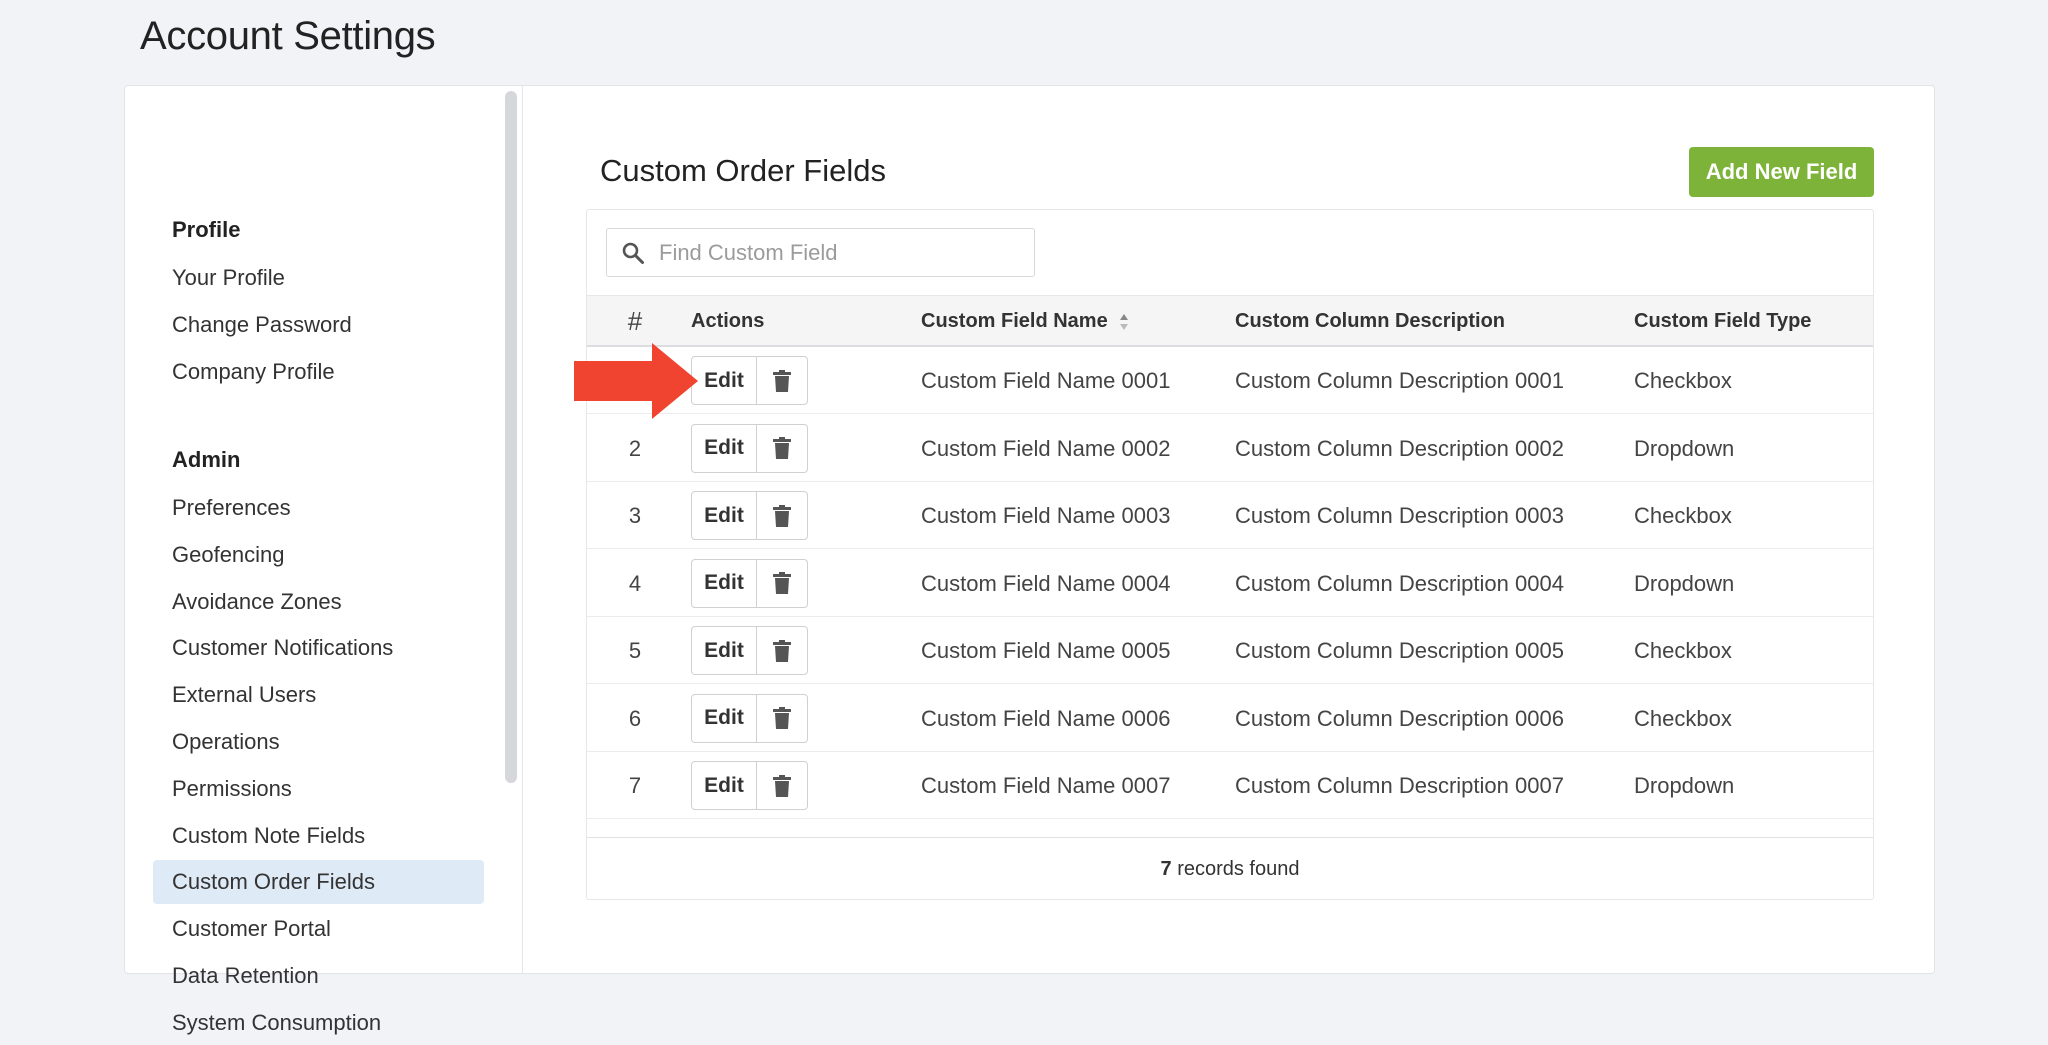 This screenshot has height=1045, width=2048. Describe the element at coordinates (635, 515) in the screenshot. I see `row-number: 3` at that location.